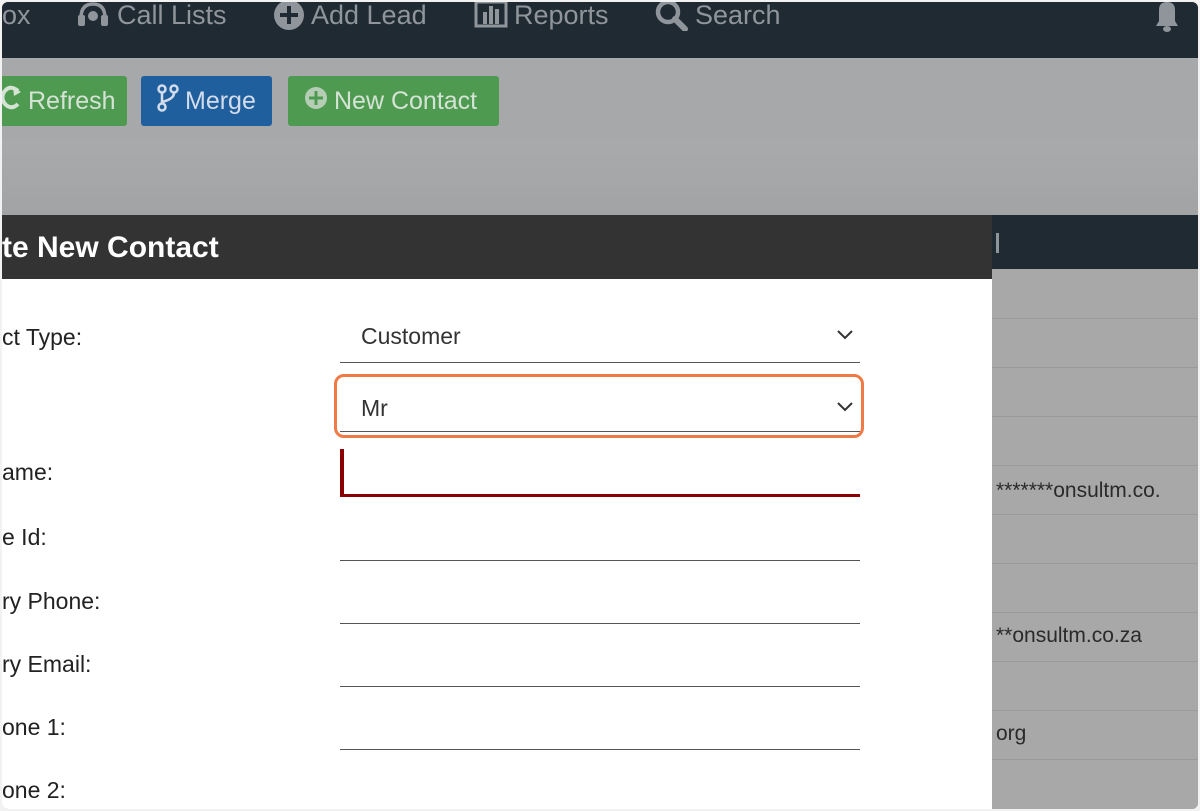  What do you see at coordinates (491, 16) in the screenshot?
I see `bar-chart-icon` at bounding box center [491, 16].